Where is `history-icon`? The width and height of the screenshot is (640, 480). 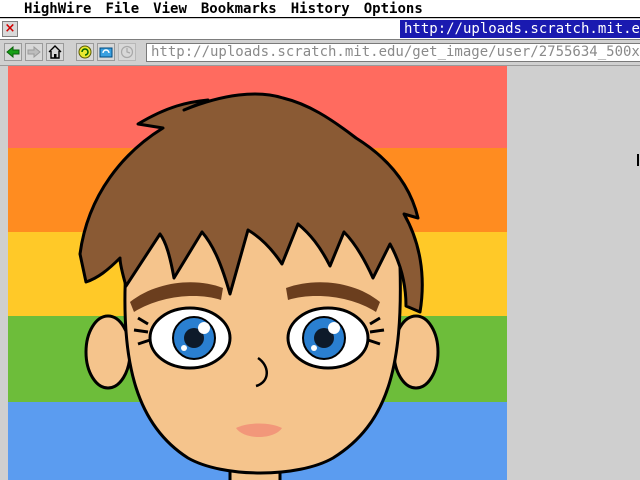
history-icon is located at coordinates (127, 52).